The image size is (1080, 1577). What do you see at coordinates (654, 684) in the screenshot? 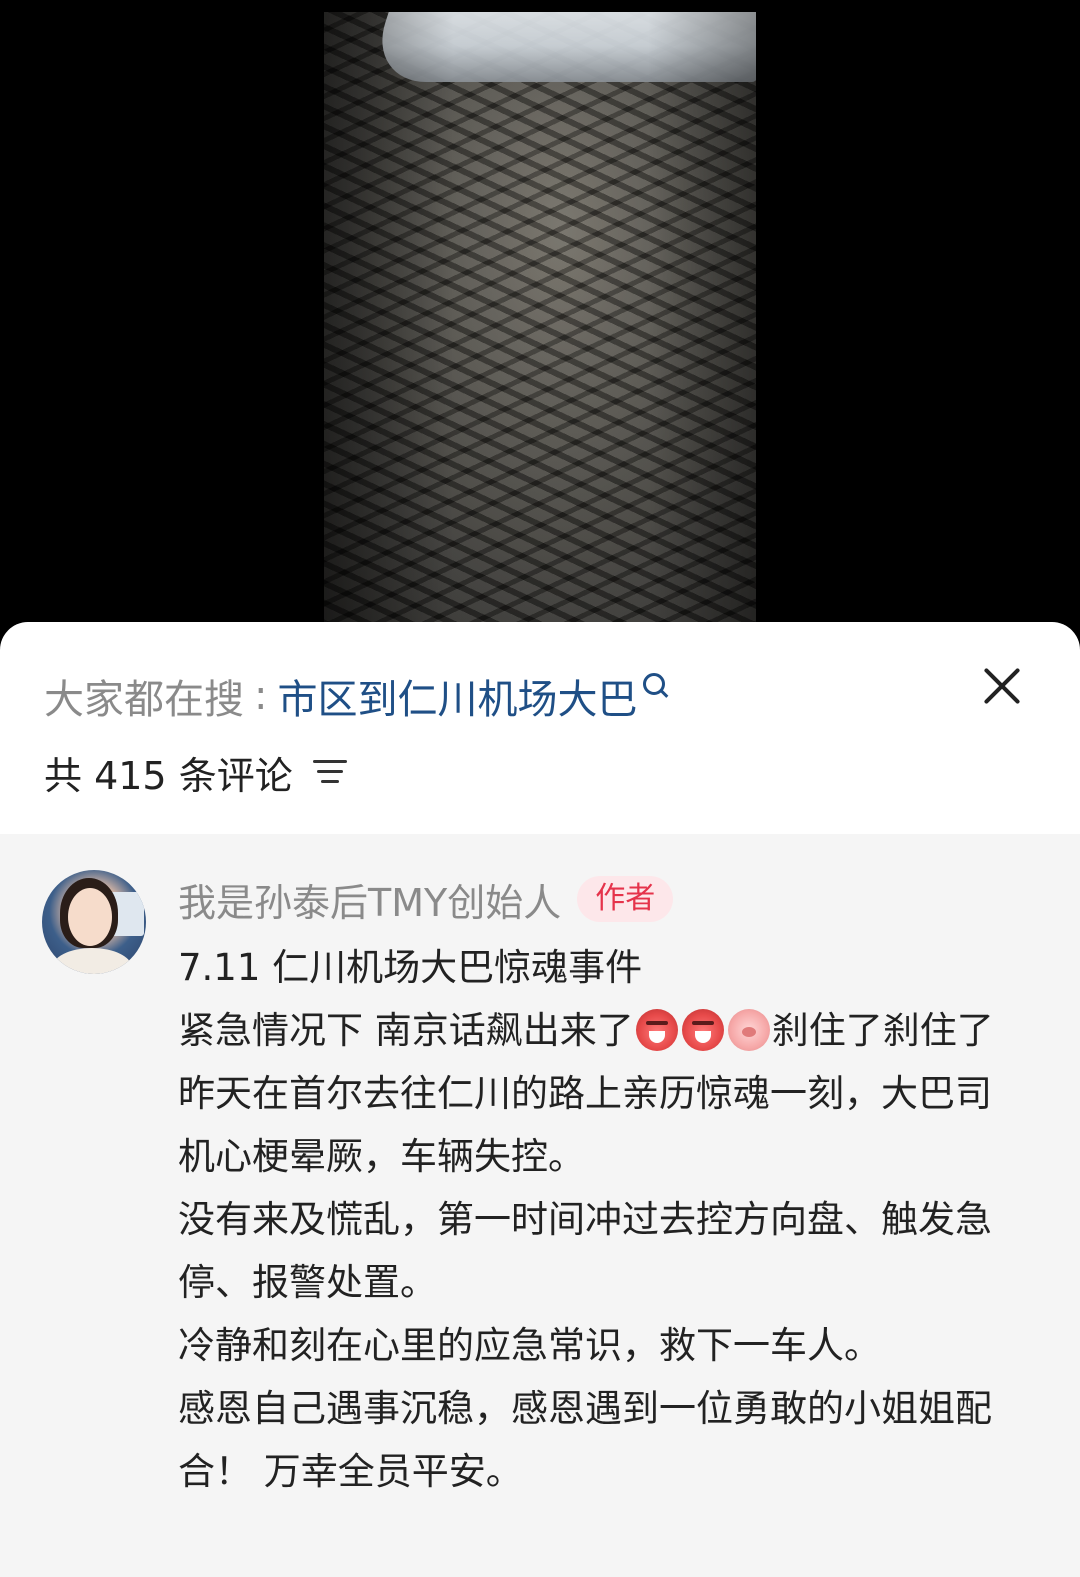
I see `search-icon` at bounding box center [654, 684].